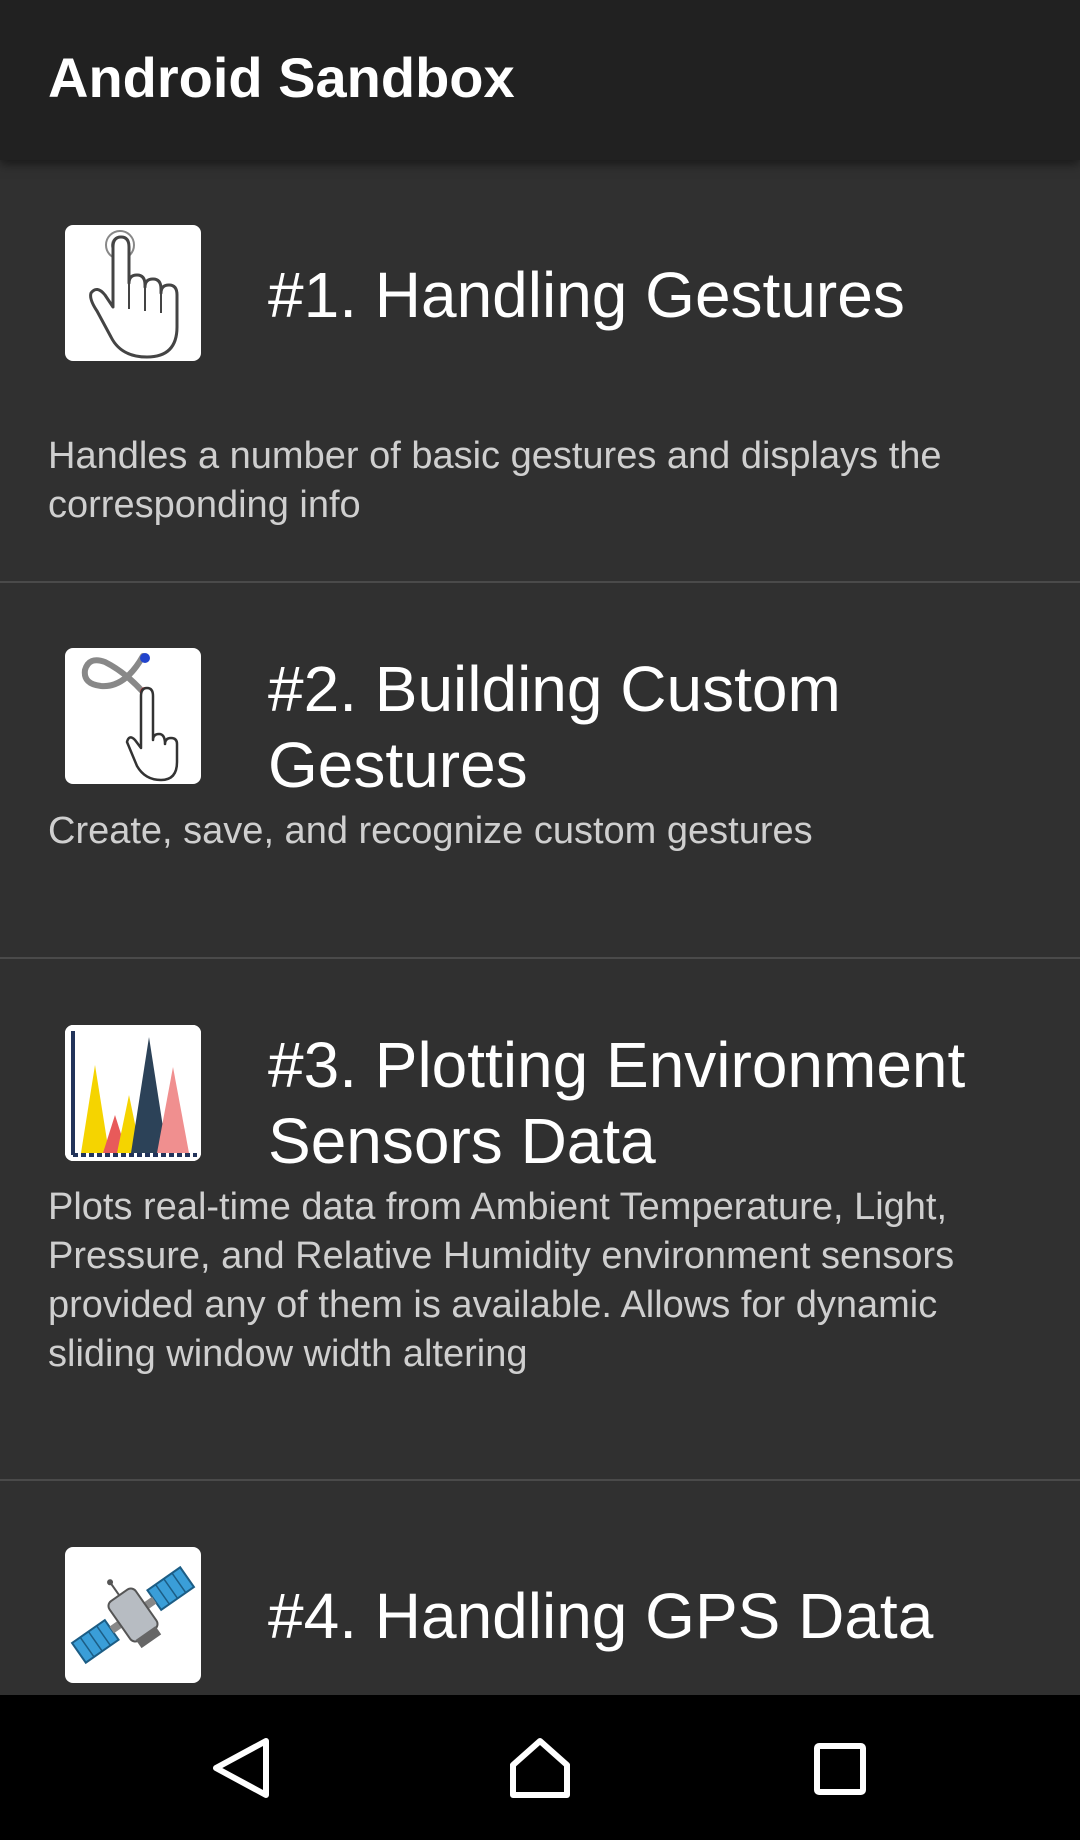 This screenshot has width=1080, height=1840. I want to click on navigation-bar, so click(540, 1767).